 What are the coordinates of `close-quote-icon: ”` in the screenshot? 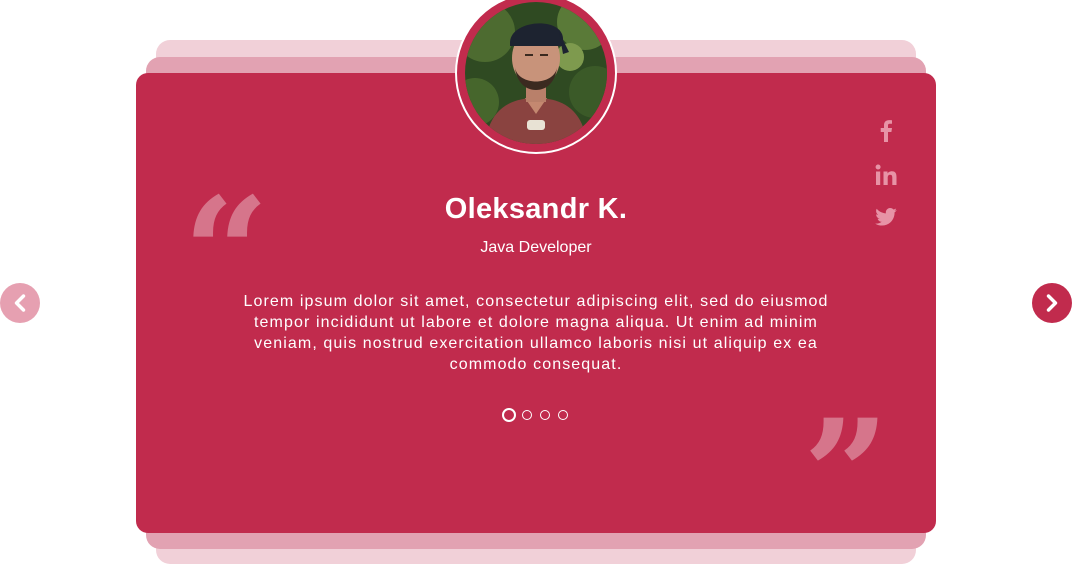 It's located at (846, 475).